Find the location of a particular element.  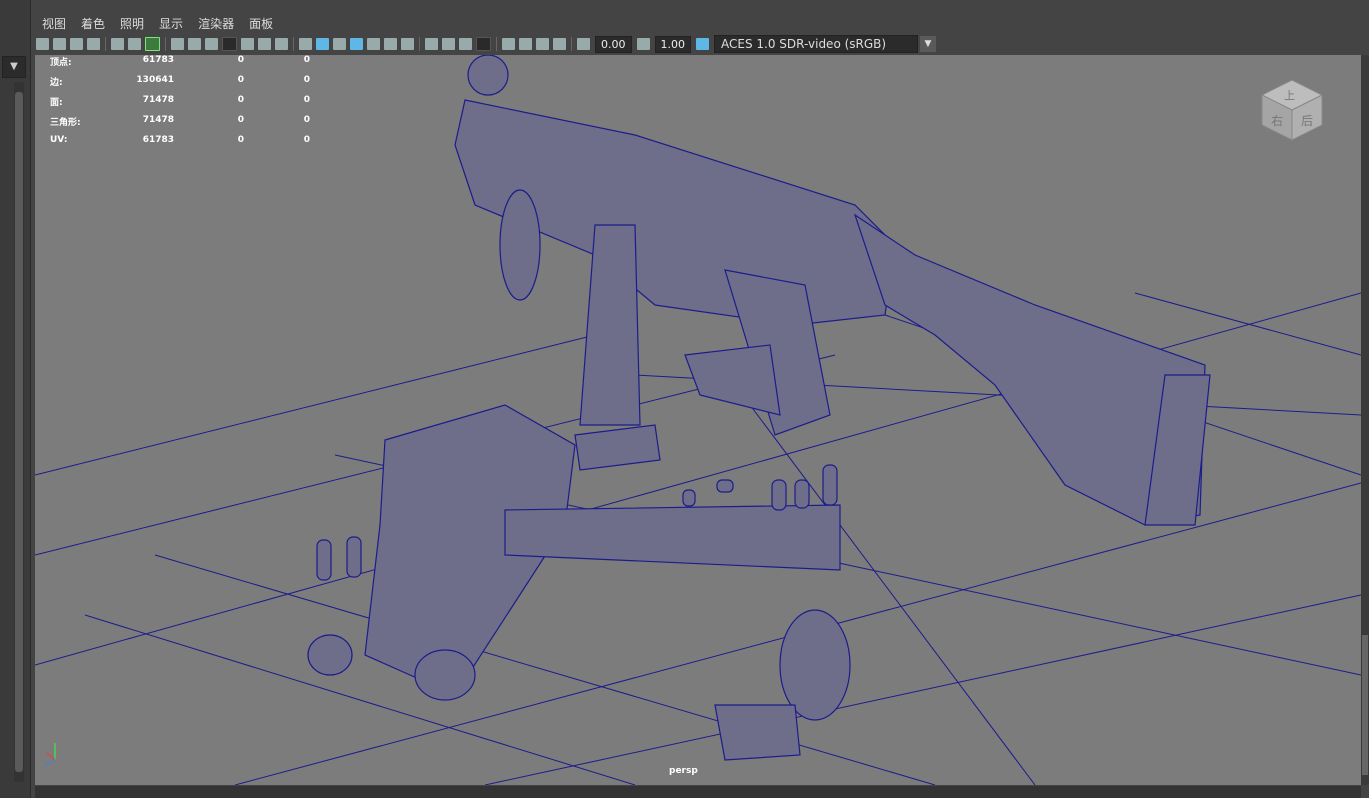

safe-title-icon is located at coordinates (281, 44).